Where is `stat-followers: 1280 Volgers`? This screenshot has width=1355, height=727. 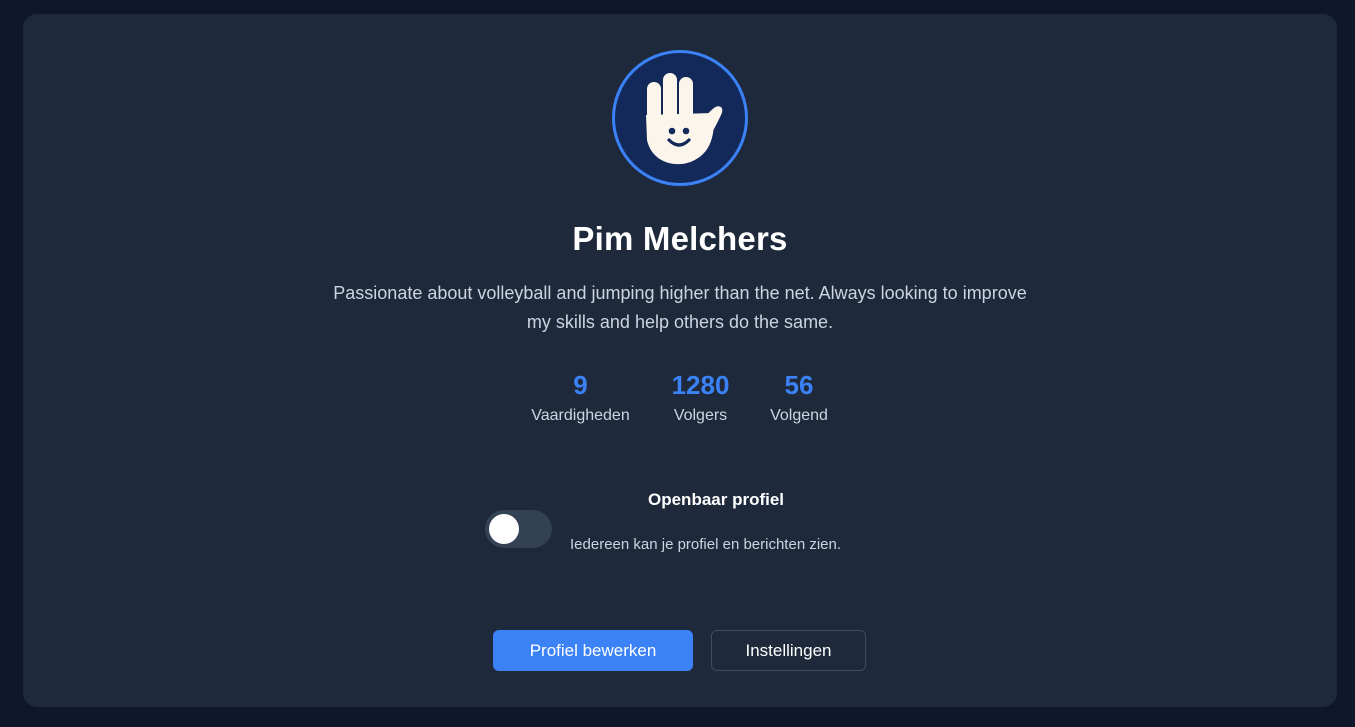
stat-followers: 1280 Volgers is located at coordinates (700, 396).